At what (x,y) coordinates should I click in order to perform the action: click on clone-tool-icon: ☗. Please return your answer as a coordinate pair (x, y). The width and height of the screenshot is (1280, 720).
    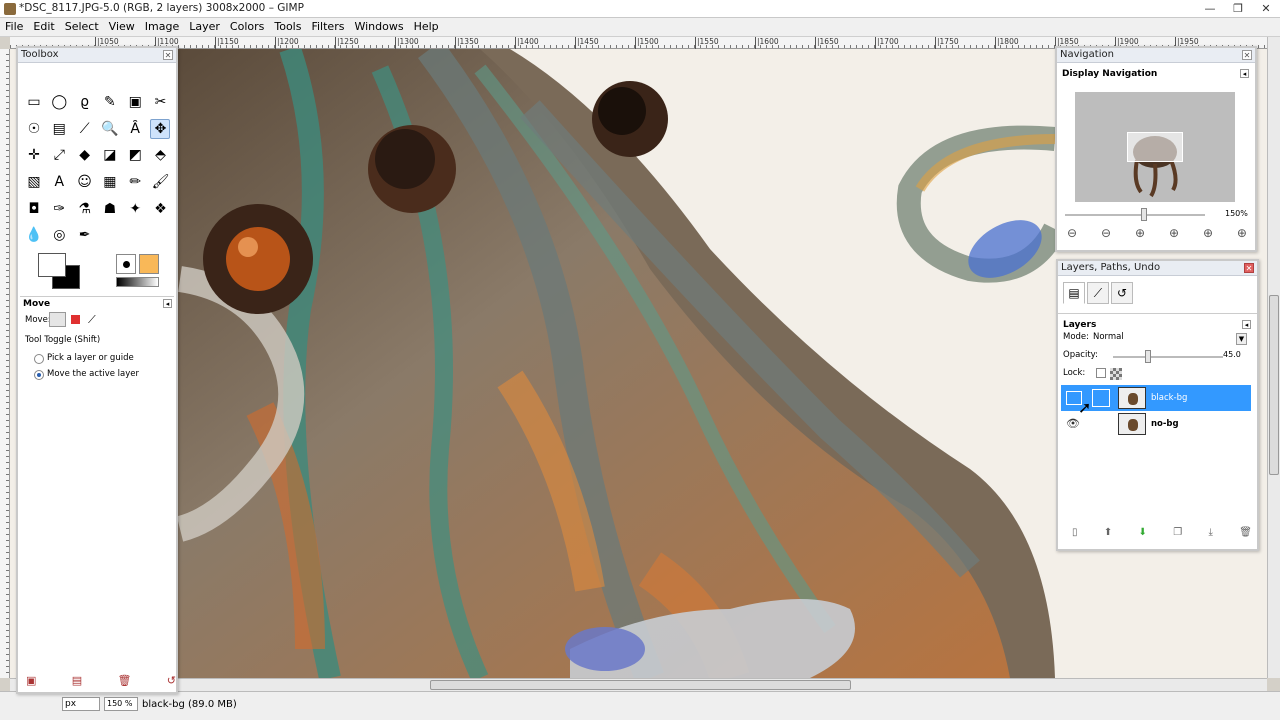
    Looking at the image, I should click on (110, 209).